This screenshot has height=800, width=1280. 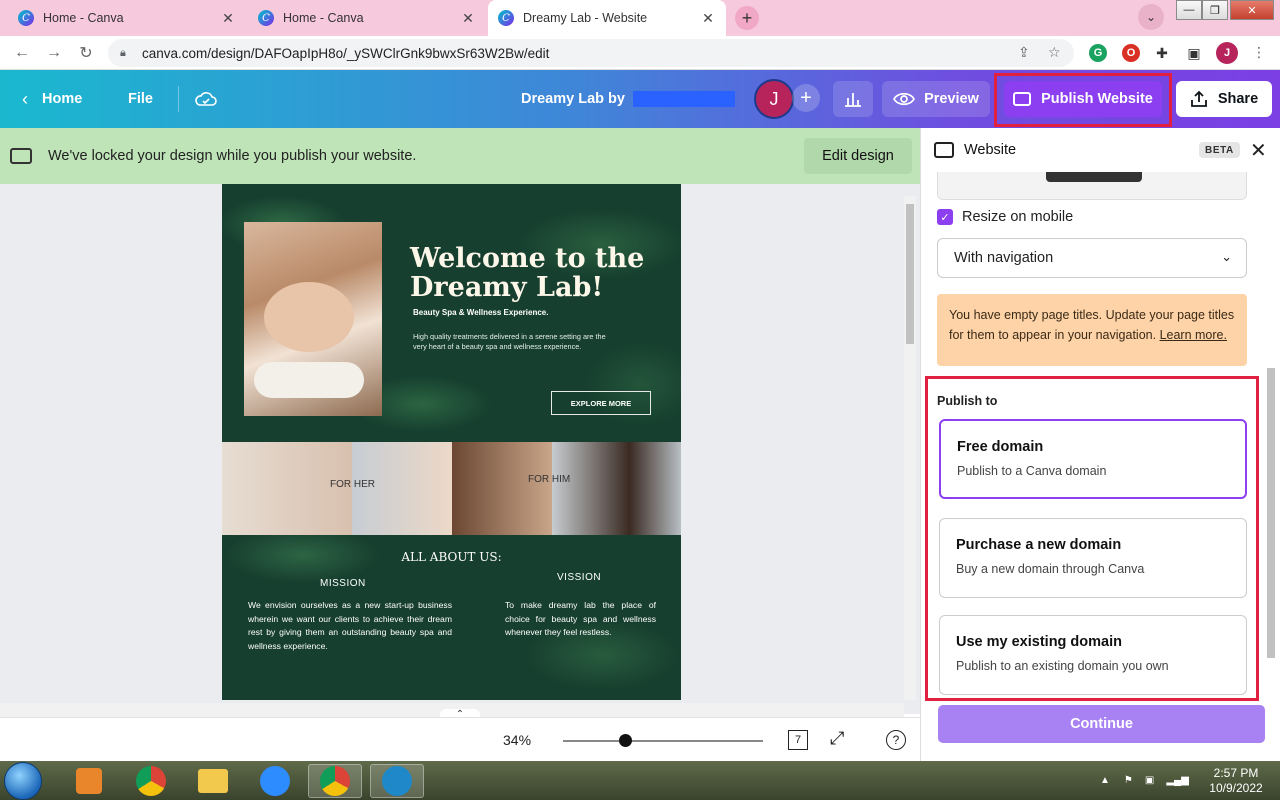 What do you see at coordinates (206, 99) in the screenshot?
I see `cloud-sync-icon` at bounding box center [206, 99].